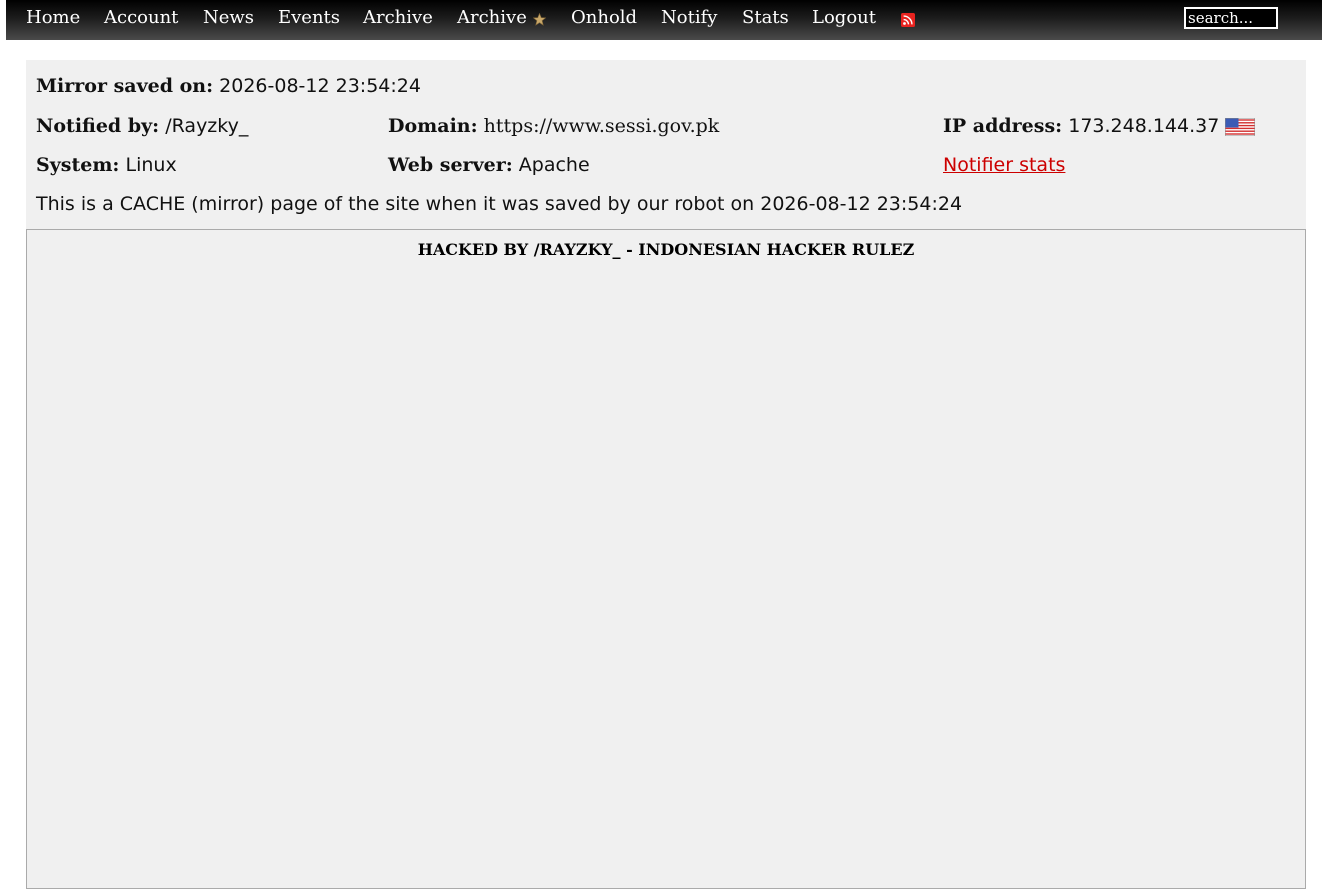  Describe the element at coordinates (844, 18) in the screenshot. I see `nav-logout: Logout` at that location.